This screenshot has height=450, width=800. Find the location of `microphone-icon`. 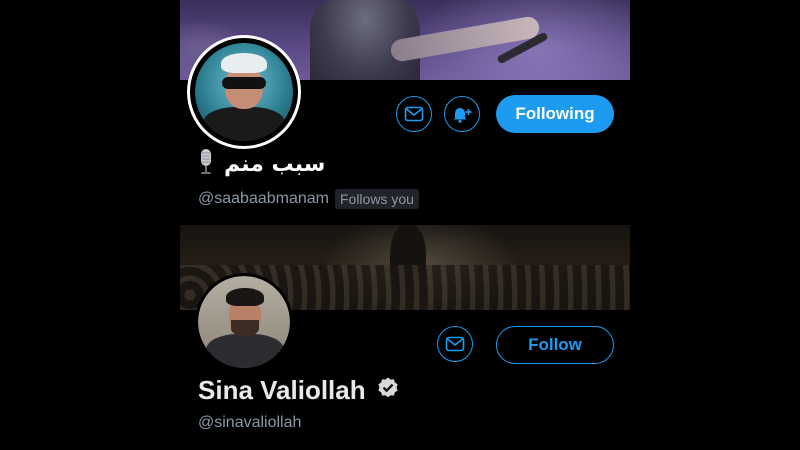

microphone-icon is located at coordinates (206, 164).